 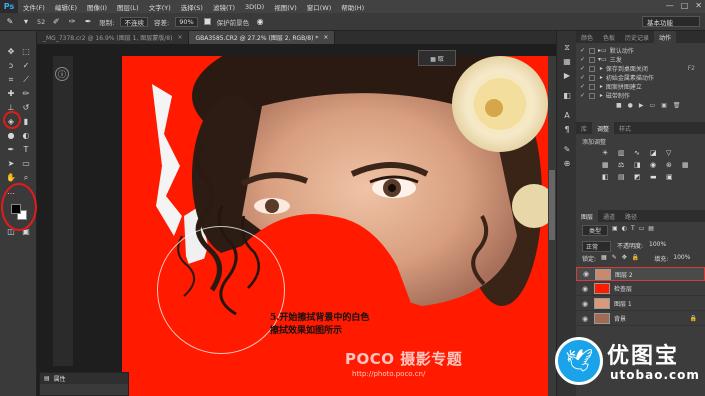 I want to click on brightness-icon: ☀, so click(x=608, y=153).